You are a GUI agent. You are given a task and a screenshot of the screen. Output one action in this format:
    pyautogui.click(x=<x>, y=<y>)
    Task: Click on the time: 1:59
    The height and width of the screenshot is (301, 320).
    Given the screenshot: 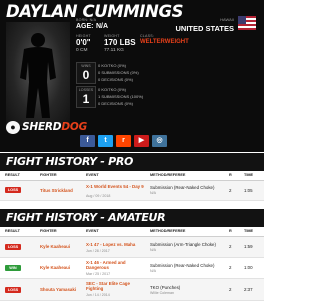 What is the action you would take?
    pyautogui.click(x=248, y=246)
    